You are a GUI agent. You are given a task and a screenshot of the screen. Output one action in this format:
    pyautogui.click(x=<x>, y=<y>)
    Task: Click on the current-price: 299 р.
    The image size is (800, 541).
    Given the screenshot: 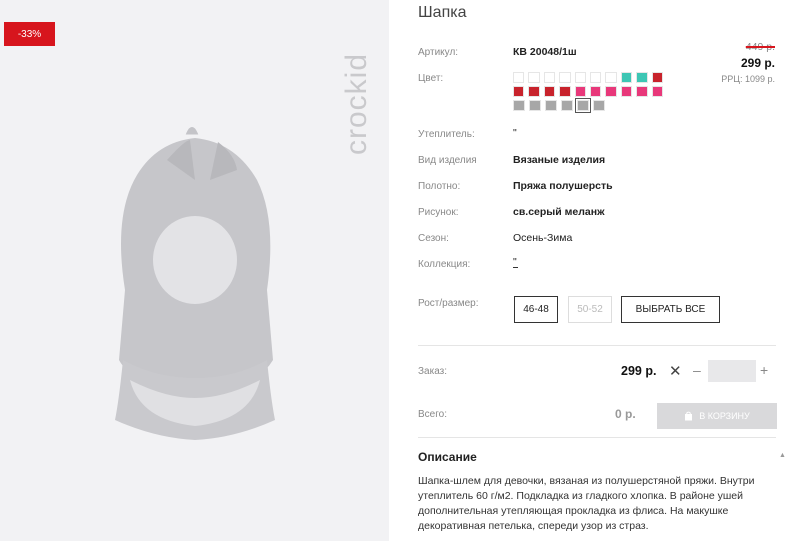 What is the action you would take?
    pyautogui.click(x=757, y=63)
    